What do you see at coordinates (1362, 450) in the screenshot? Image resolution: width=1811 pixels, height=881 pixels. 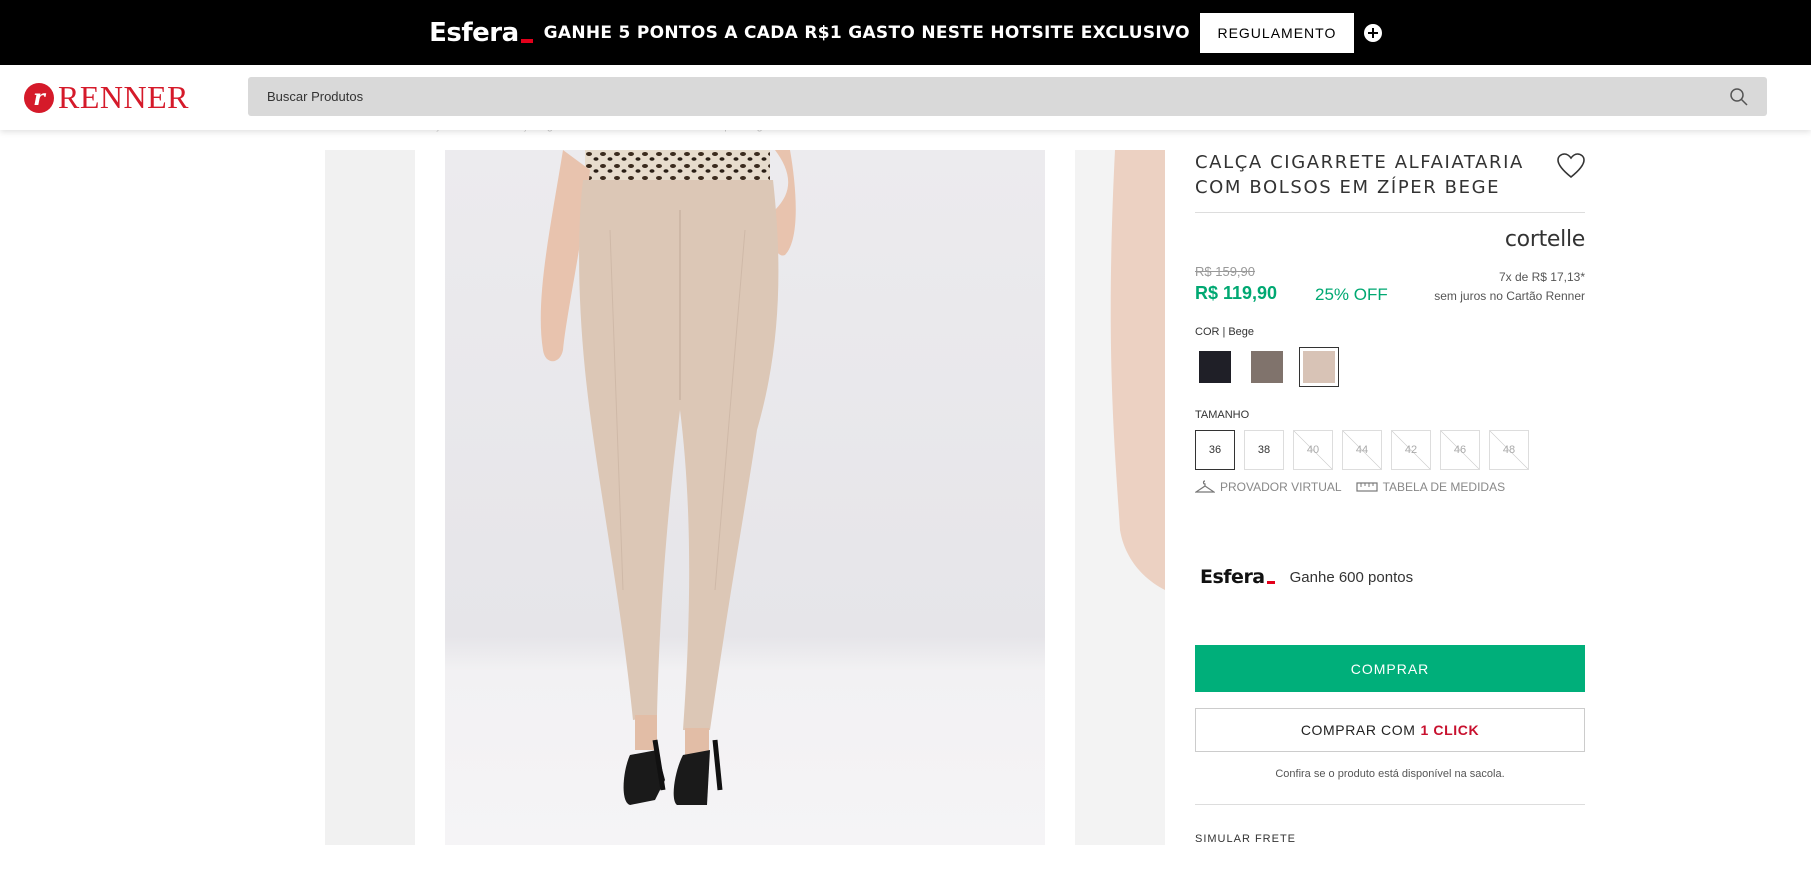 I see `size-option: 44` at bounding box center [1362, 450].